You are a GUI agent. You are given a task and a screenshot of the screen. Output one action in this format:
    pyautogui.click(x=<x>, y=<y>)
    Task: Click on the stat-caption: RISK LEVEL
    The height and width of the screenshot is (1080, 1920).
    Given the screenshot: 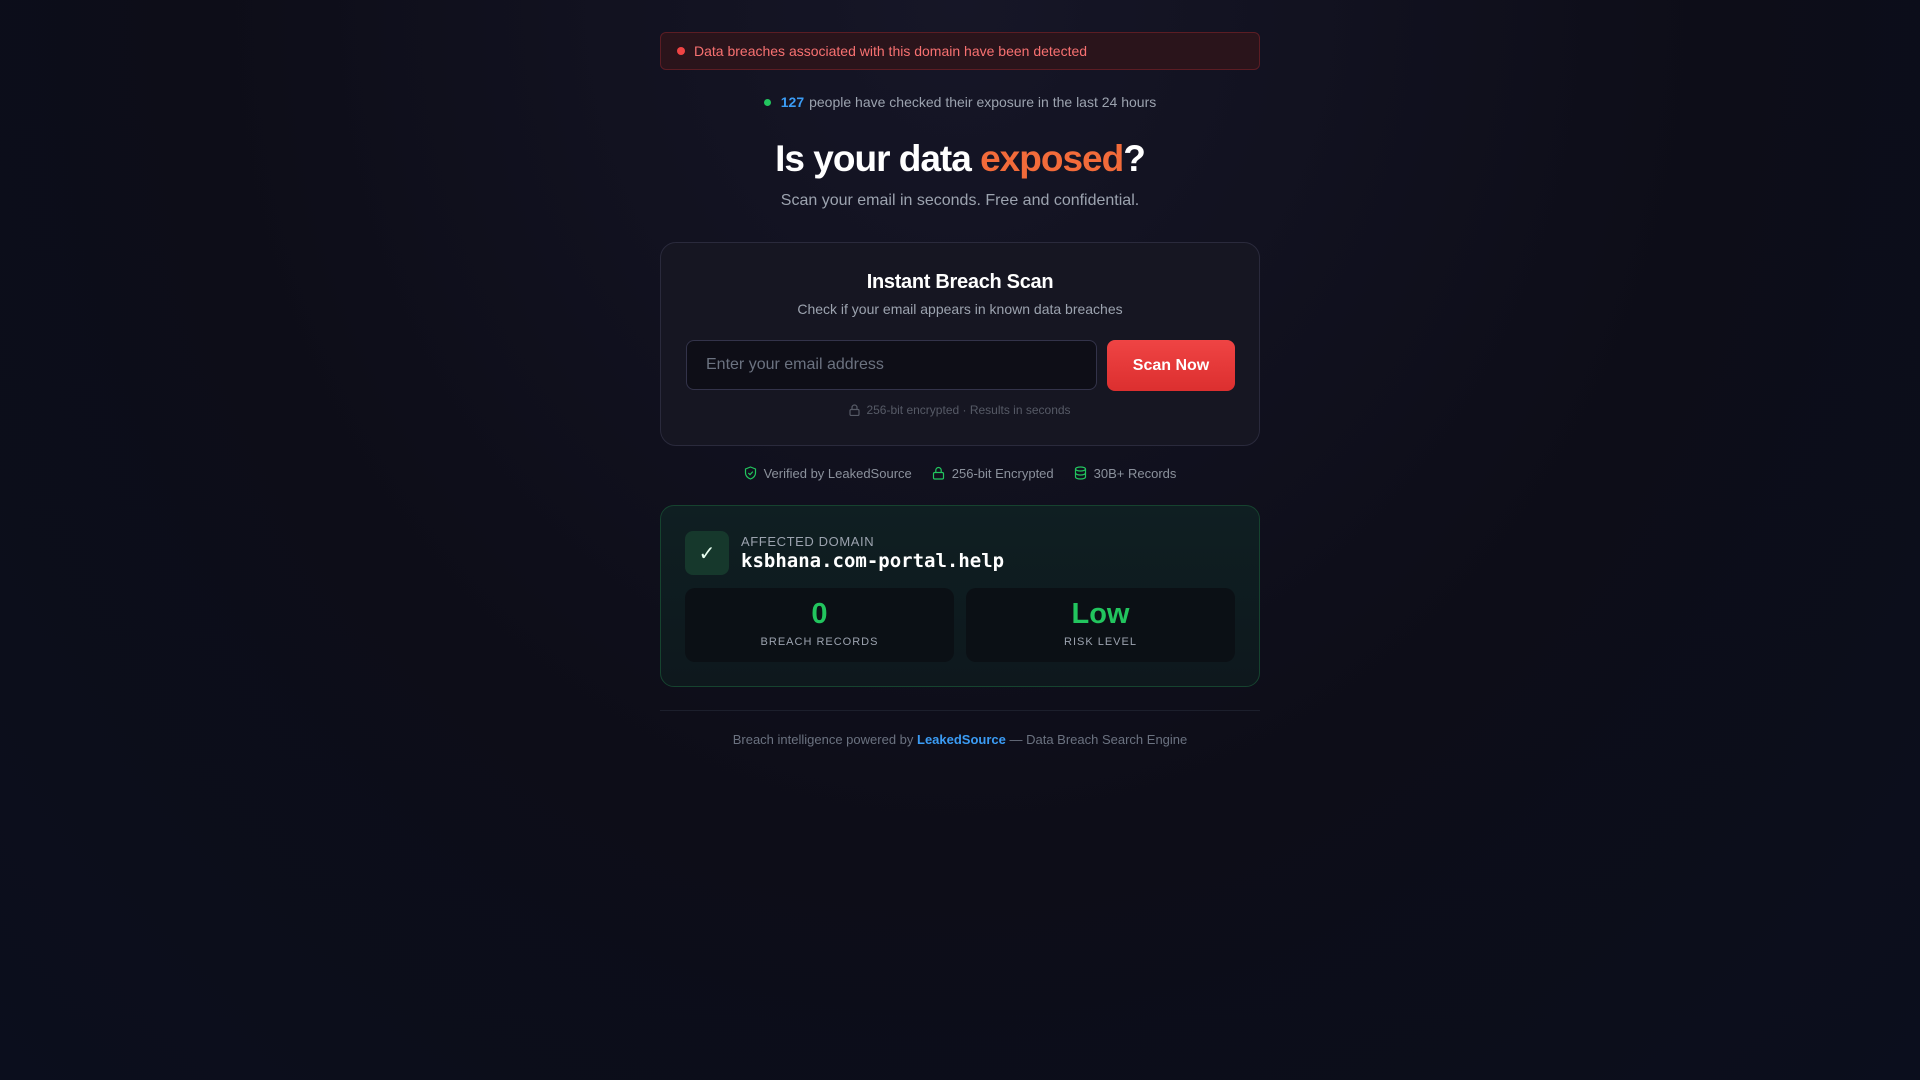 What is the action you would take?
    pyautogui.click(x=1100, y=642)
    